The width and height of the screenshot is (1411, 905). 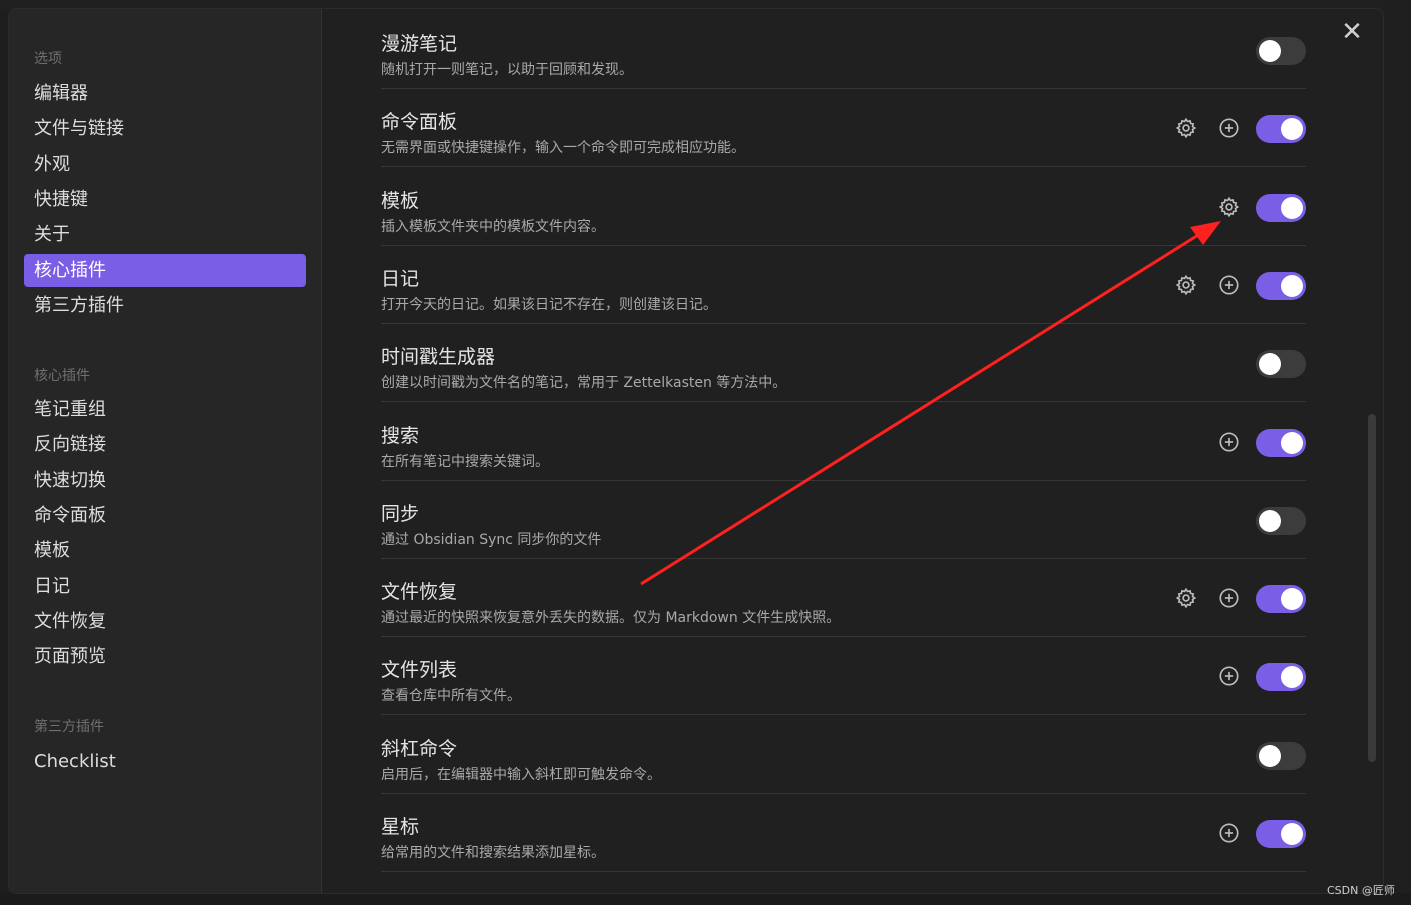 What do you see at coordinates (165, 164) in the screenshot?
I see `sidebar-option-item: 外观` at bounding box center [165, 164].